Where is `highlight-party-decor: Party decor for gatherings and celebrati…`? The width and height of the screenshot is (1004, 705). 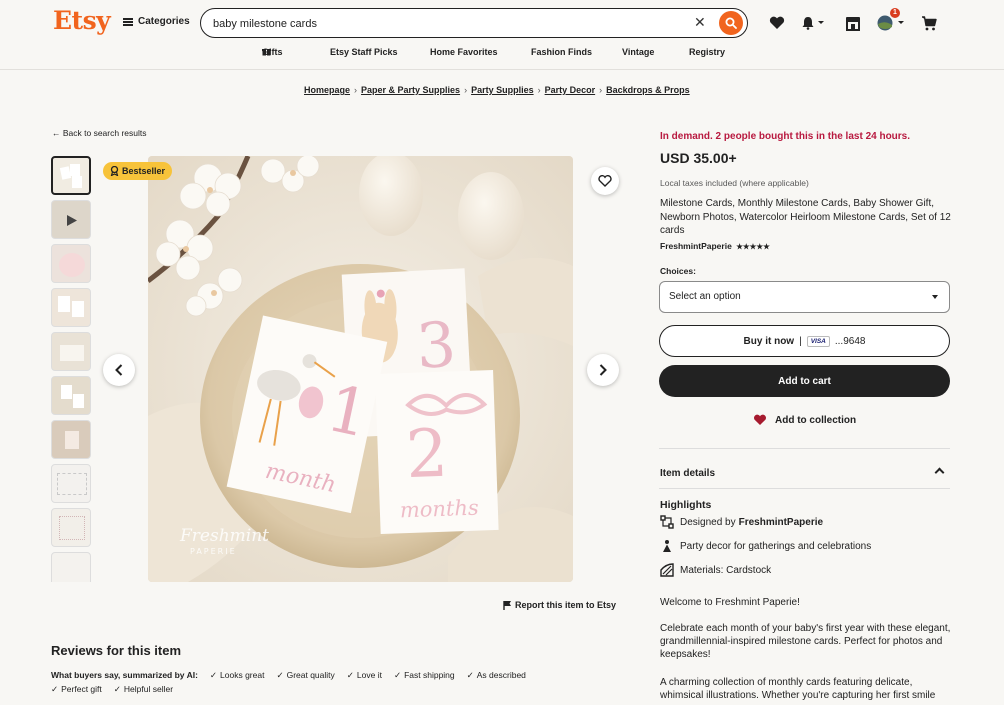
highlight-party-decor: Party decor for gatherings and celebrati… is located at coordinates (765, 546).